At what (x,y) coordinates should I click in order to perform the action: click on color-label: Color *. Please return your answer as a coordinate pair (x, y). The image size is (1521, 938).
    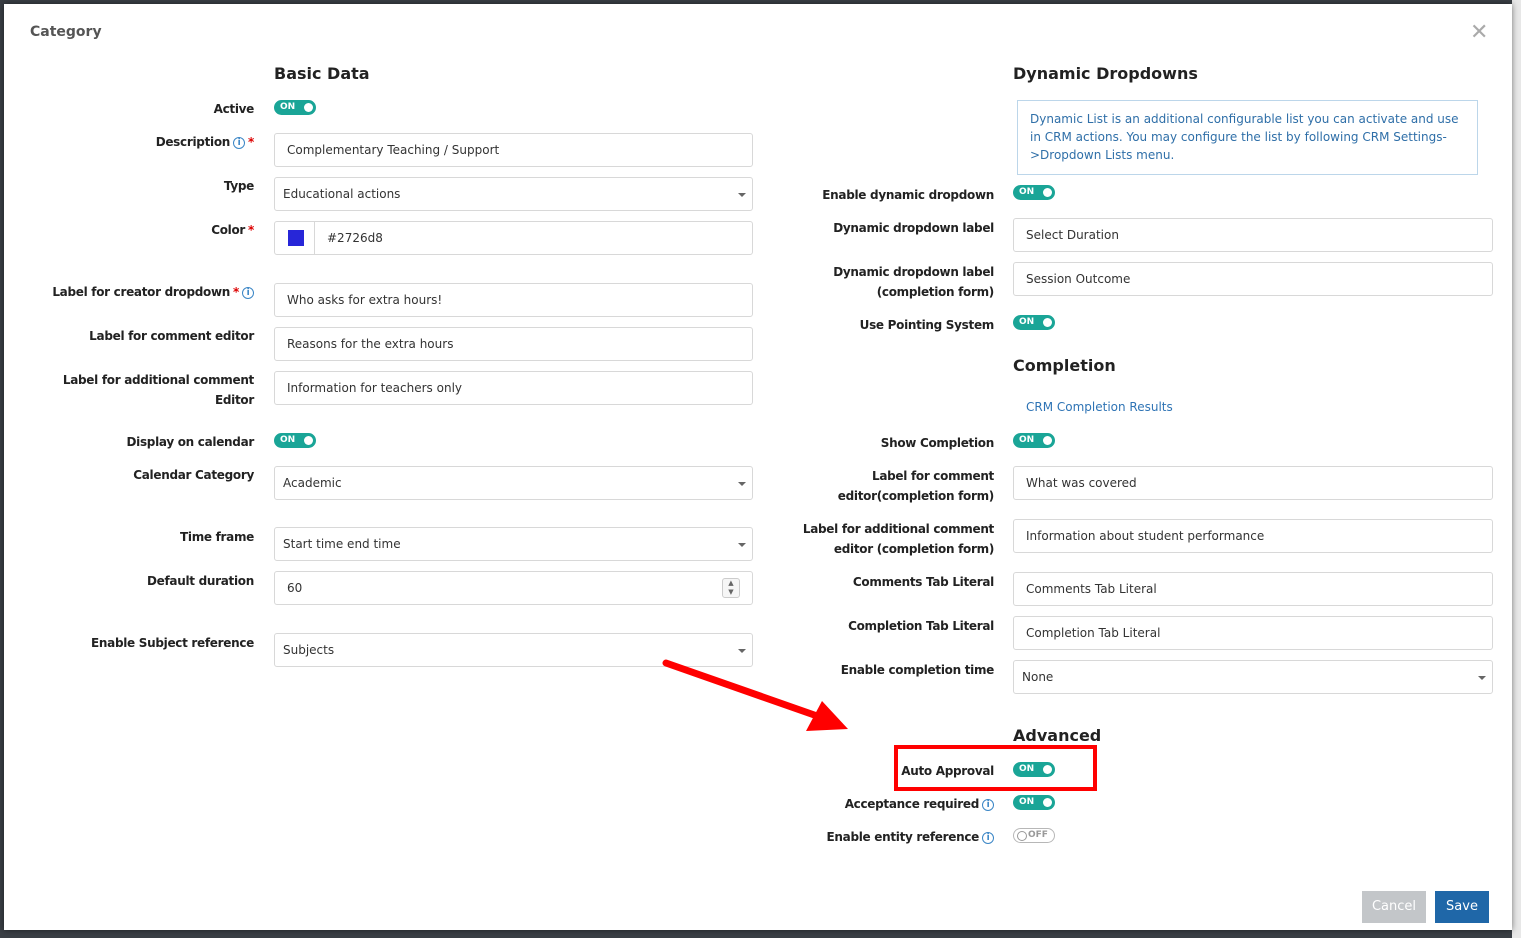
    Looking at the image, I should click on (232, 230).